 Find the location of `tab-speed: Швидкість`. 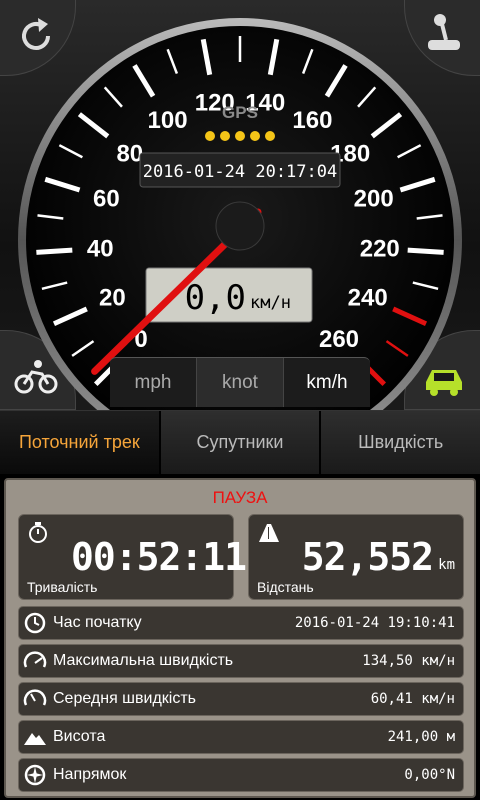

tab-speed: Швидкість is located at coordinates (400, 442).